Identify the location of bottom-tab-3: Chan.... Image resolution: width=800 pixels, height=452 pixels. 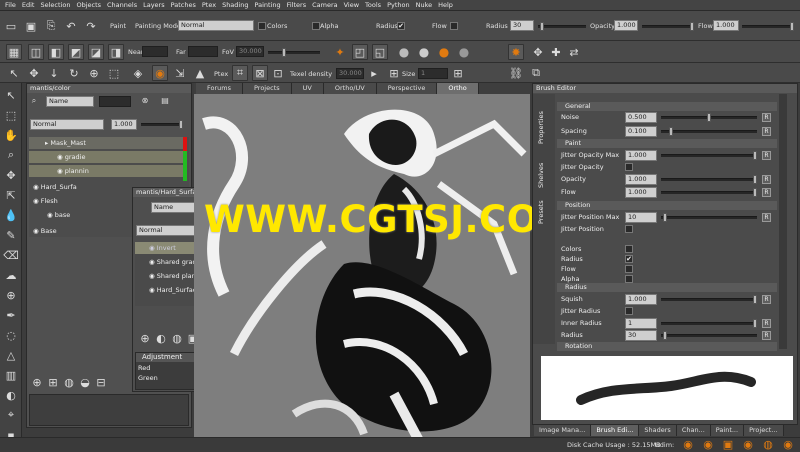
(693, 430).